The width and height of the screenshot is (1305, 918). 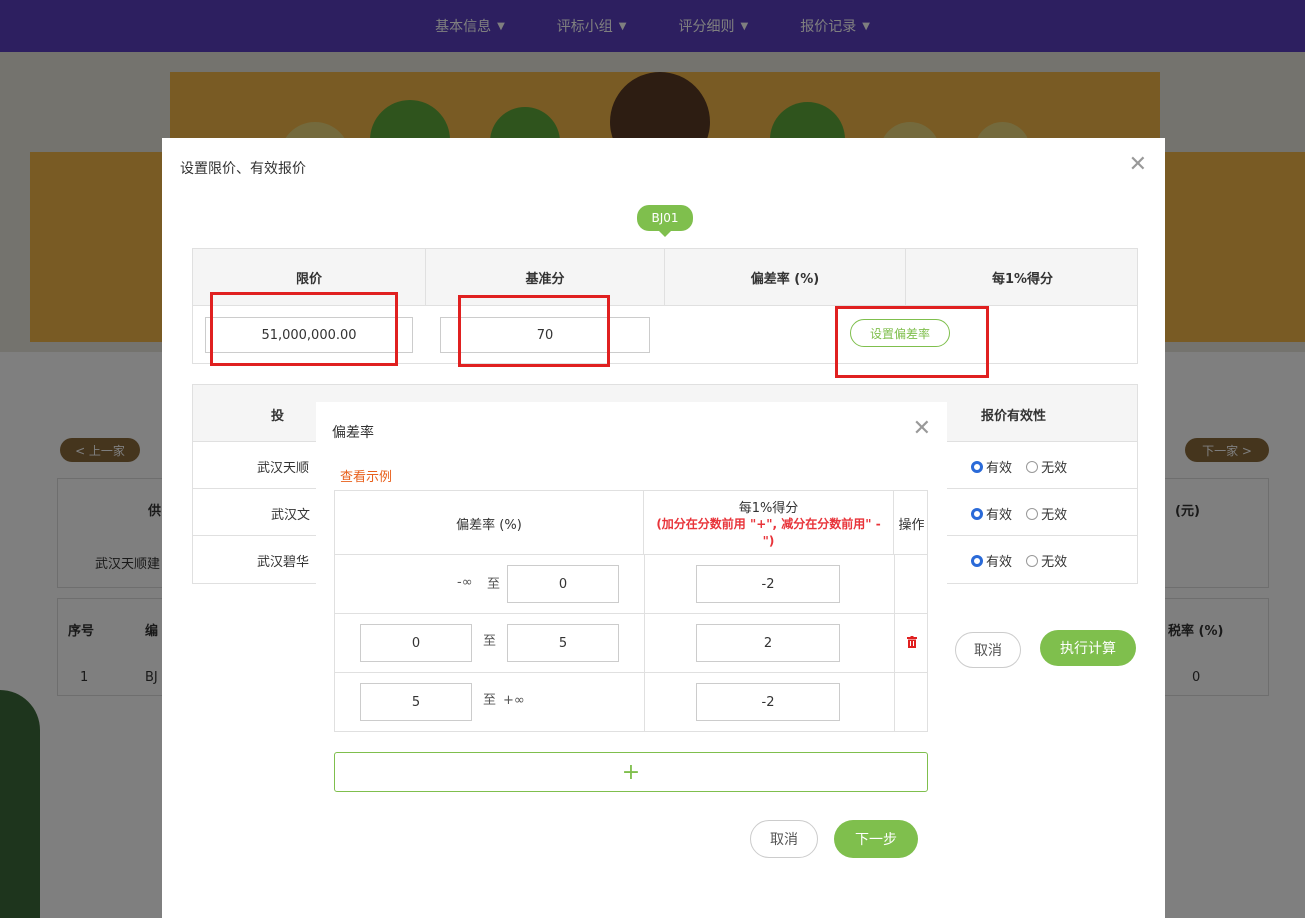 What do you see at coordinates (283, 468) in the screenshot?
I see `bidder-name: 武汉天顺` at bounding box center [283, 468].